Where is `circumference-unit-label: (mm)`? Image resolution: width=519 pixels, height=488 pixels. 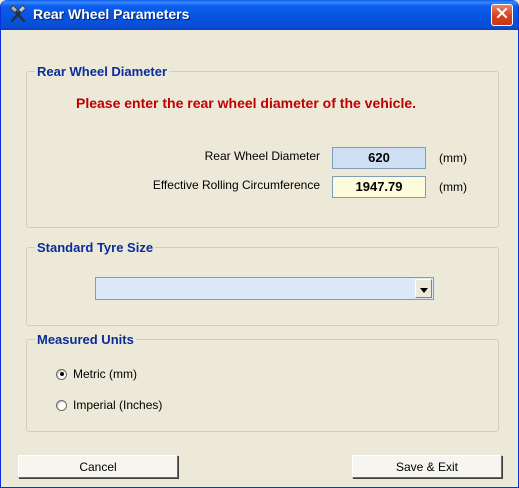
circumference-unit-label: (mm) is located at coordinates (453, 187).